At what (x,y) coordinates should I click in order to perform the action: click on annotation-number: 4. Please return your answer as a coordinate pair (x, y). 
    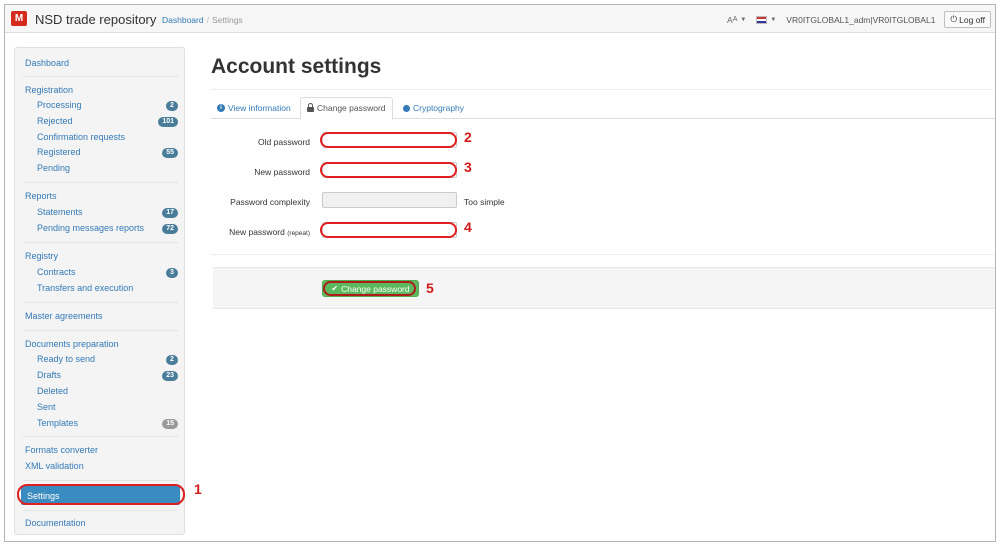
    Looking at the image, I should click on (468, 227).